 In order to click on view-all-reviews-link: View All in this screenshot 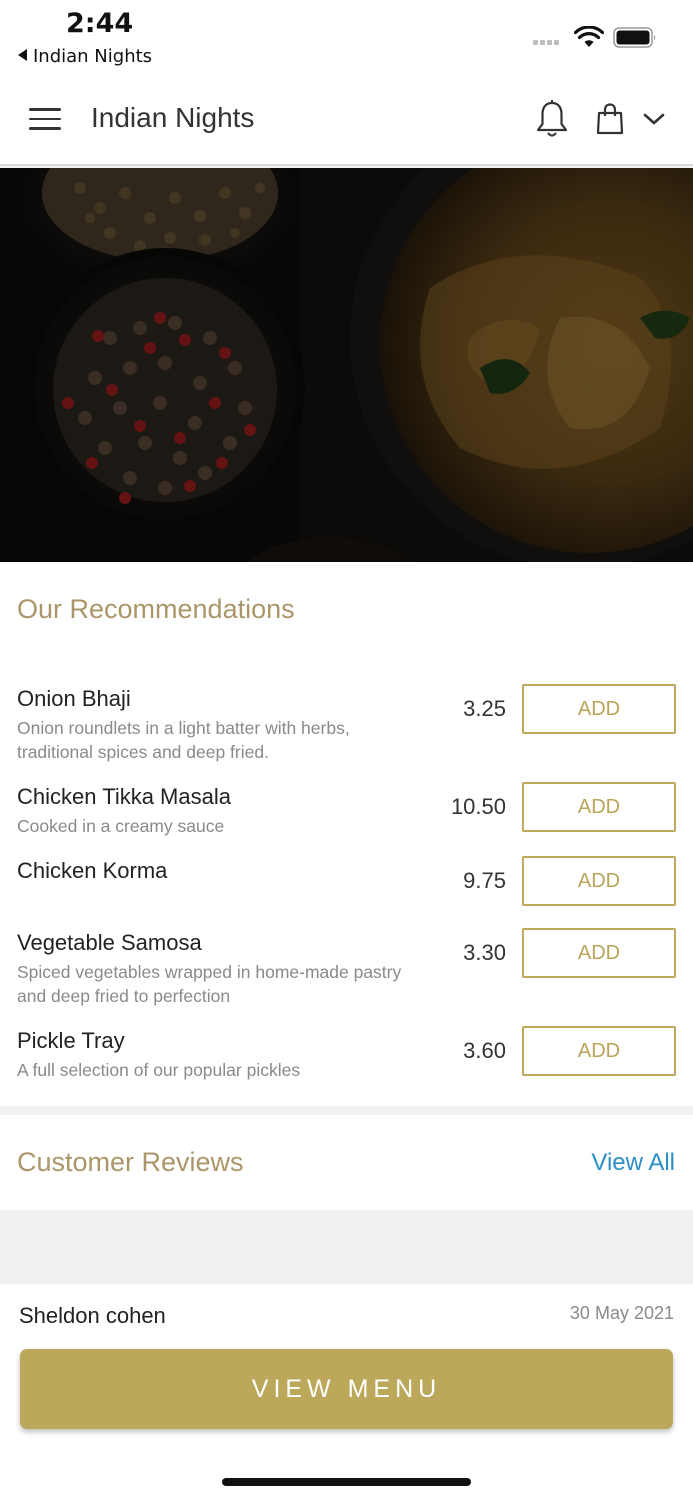, I will do `click(633, 1163)`.